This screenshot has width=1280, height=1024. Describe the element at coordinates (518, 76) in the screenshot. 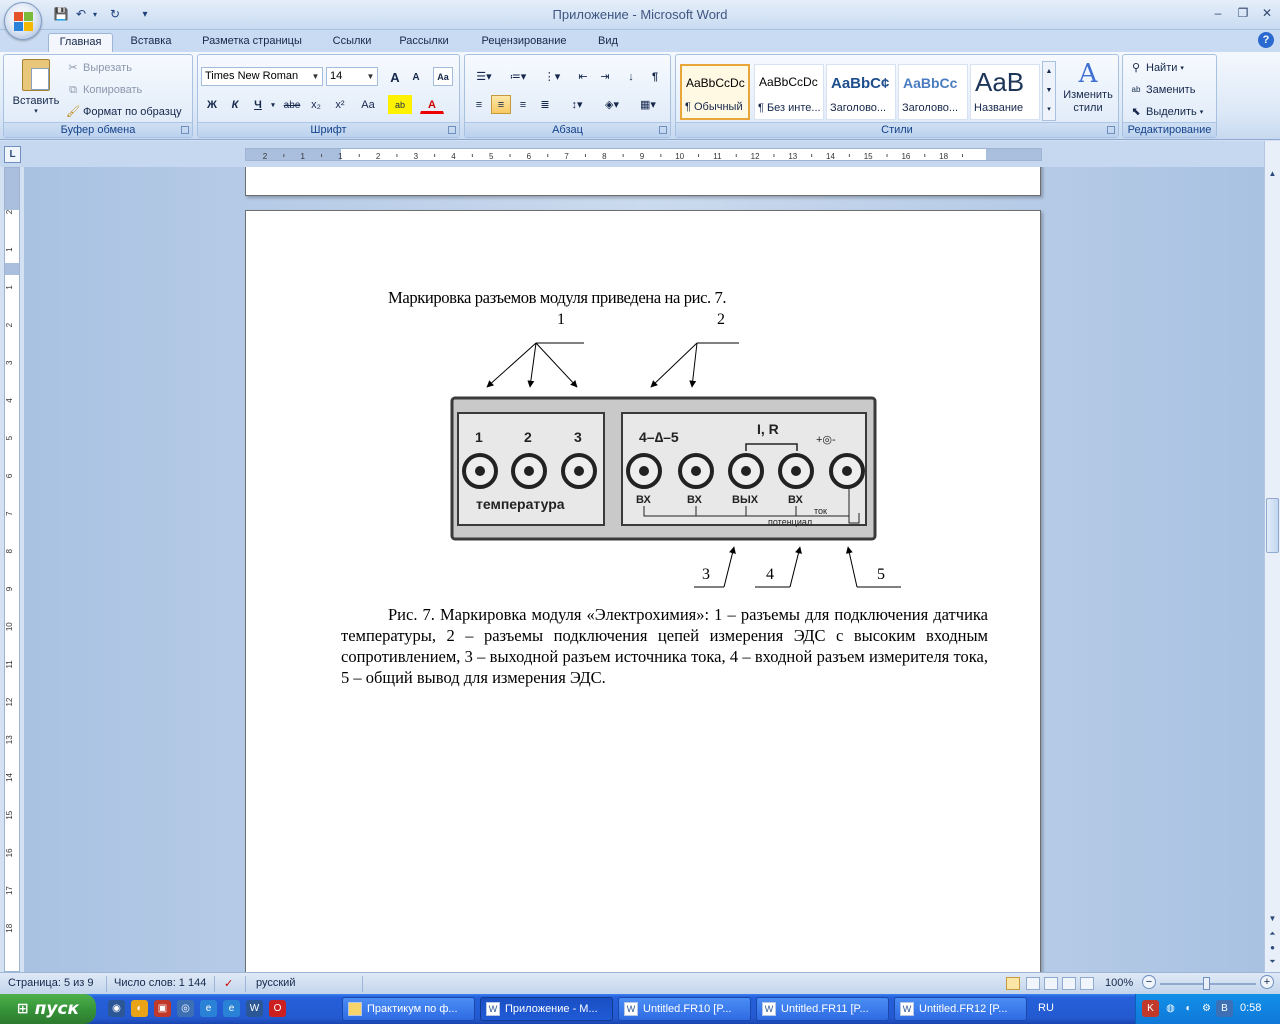

I see `numbering-icon: ≔▾` at that location.